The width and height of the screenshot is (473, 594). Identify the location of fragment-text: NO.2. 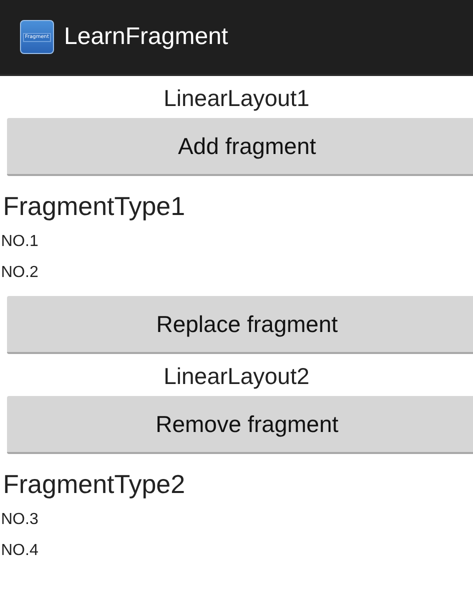
(20, 273).